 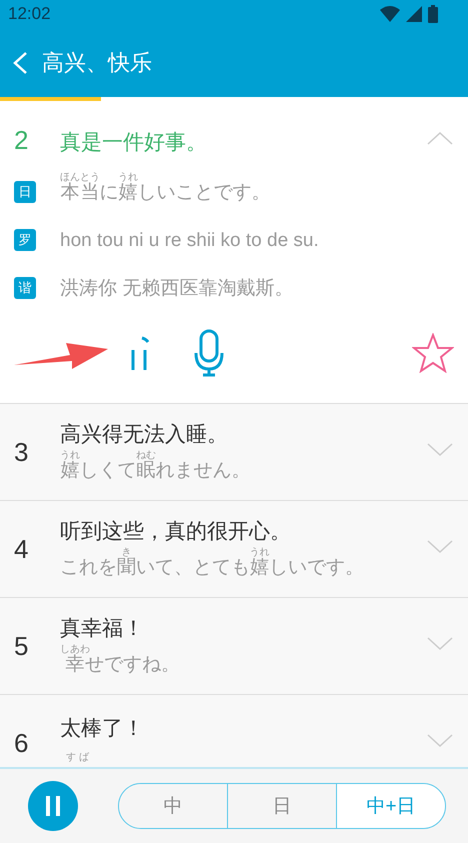 I want to click on sentence-number: 6, so click(x=22, y=743).